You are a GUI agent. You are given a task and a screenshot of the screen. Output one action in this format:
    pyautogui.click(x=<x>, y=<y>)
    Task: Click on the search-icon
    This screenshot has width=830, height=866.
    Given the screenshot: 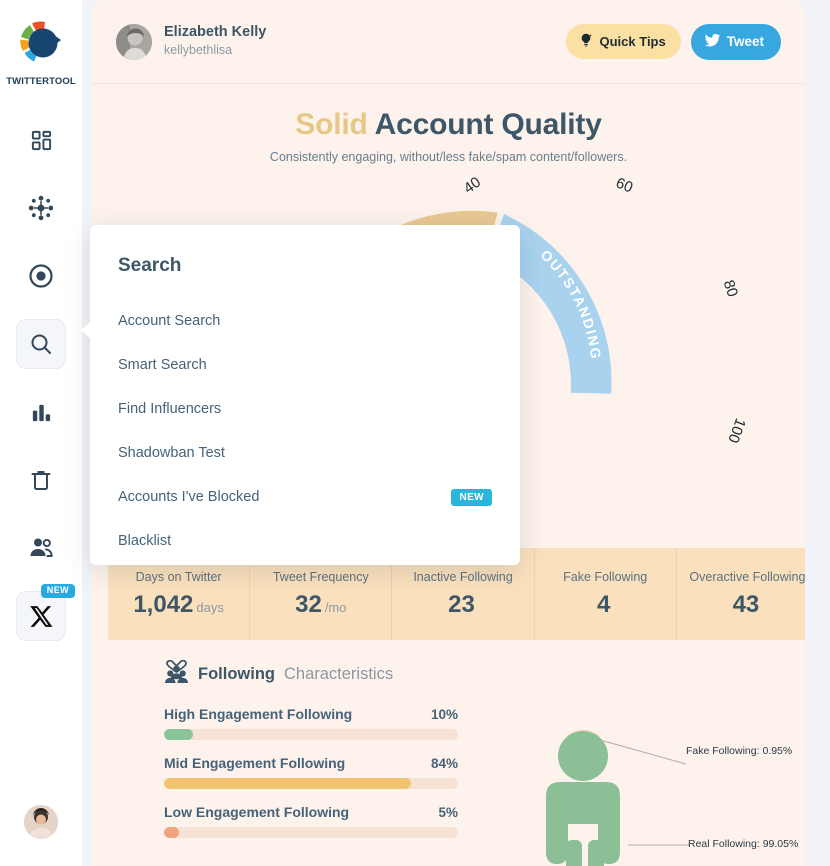 What is the action you would take?
    pyautogui.click(x=41, y=344)
    